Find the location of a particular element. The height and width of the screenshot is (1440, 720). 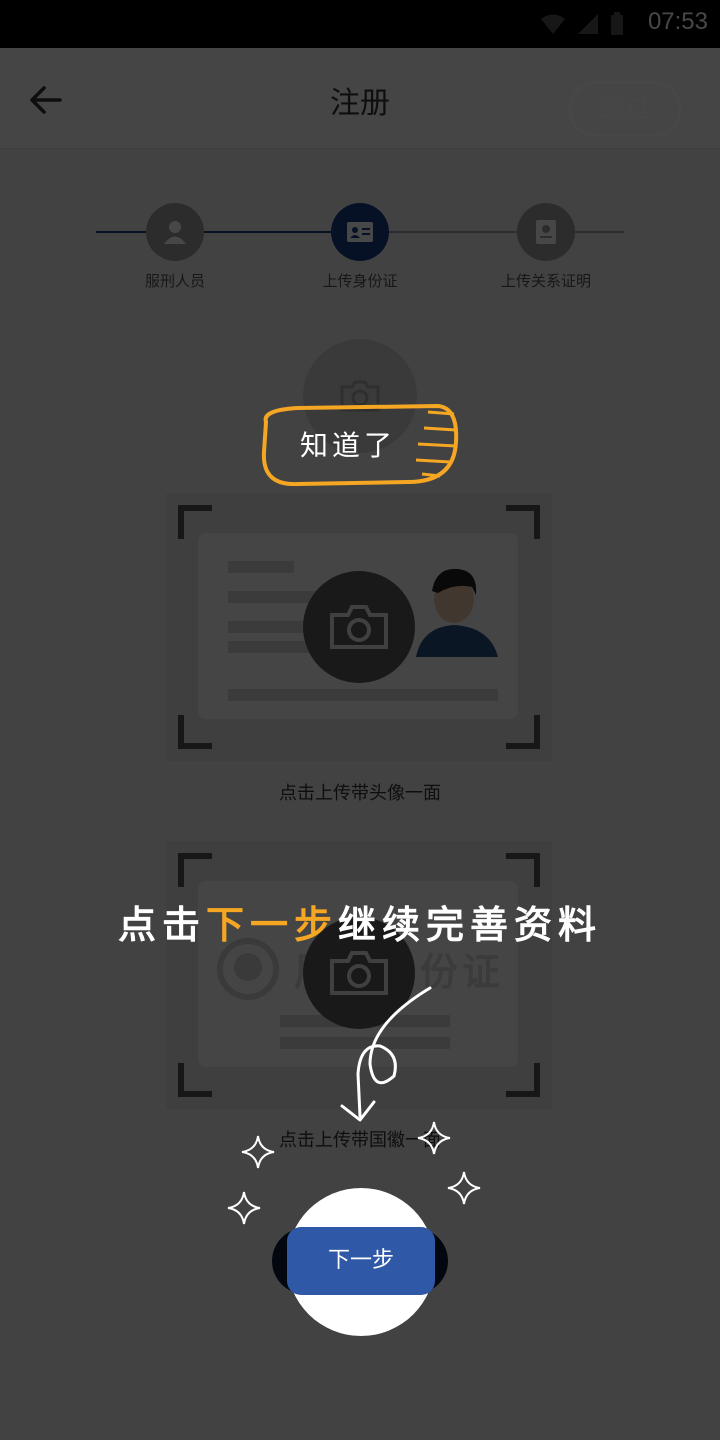

id-front-upload is located at coordinates (359, 627).